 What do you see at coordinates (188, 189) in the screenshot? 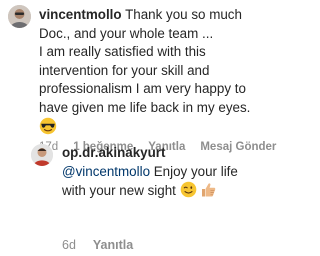
I see `winking-face-emoji-icon` at bounding box center [188, 189].